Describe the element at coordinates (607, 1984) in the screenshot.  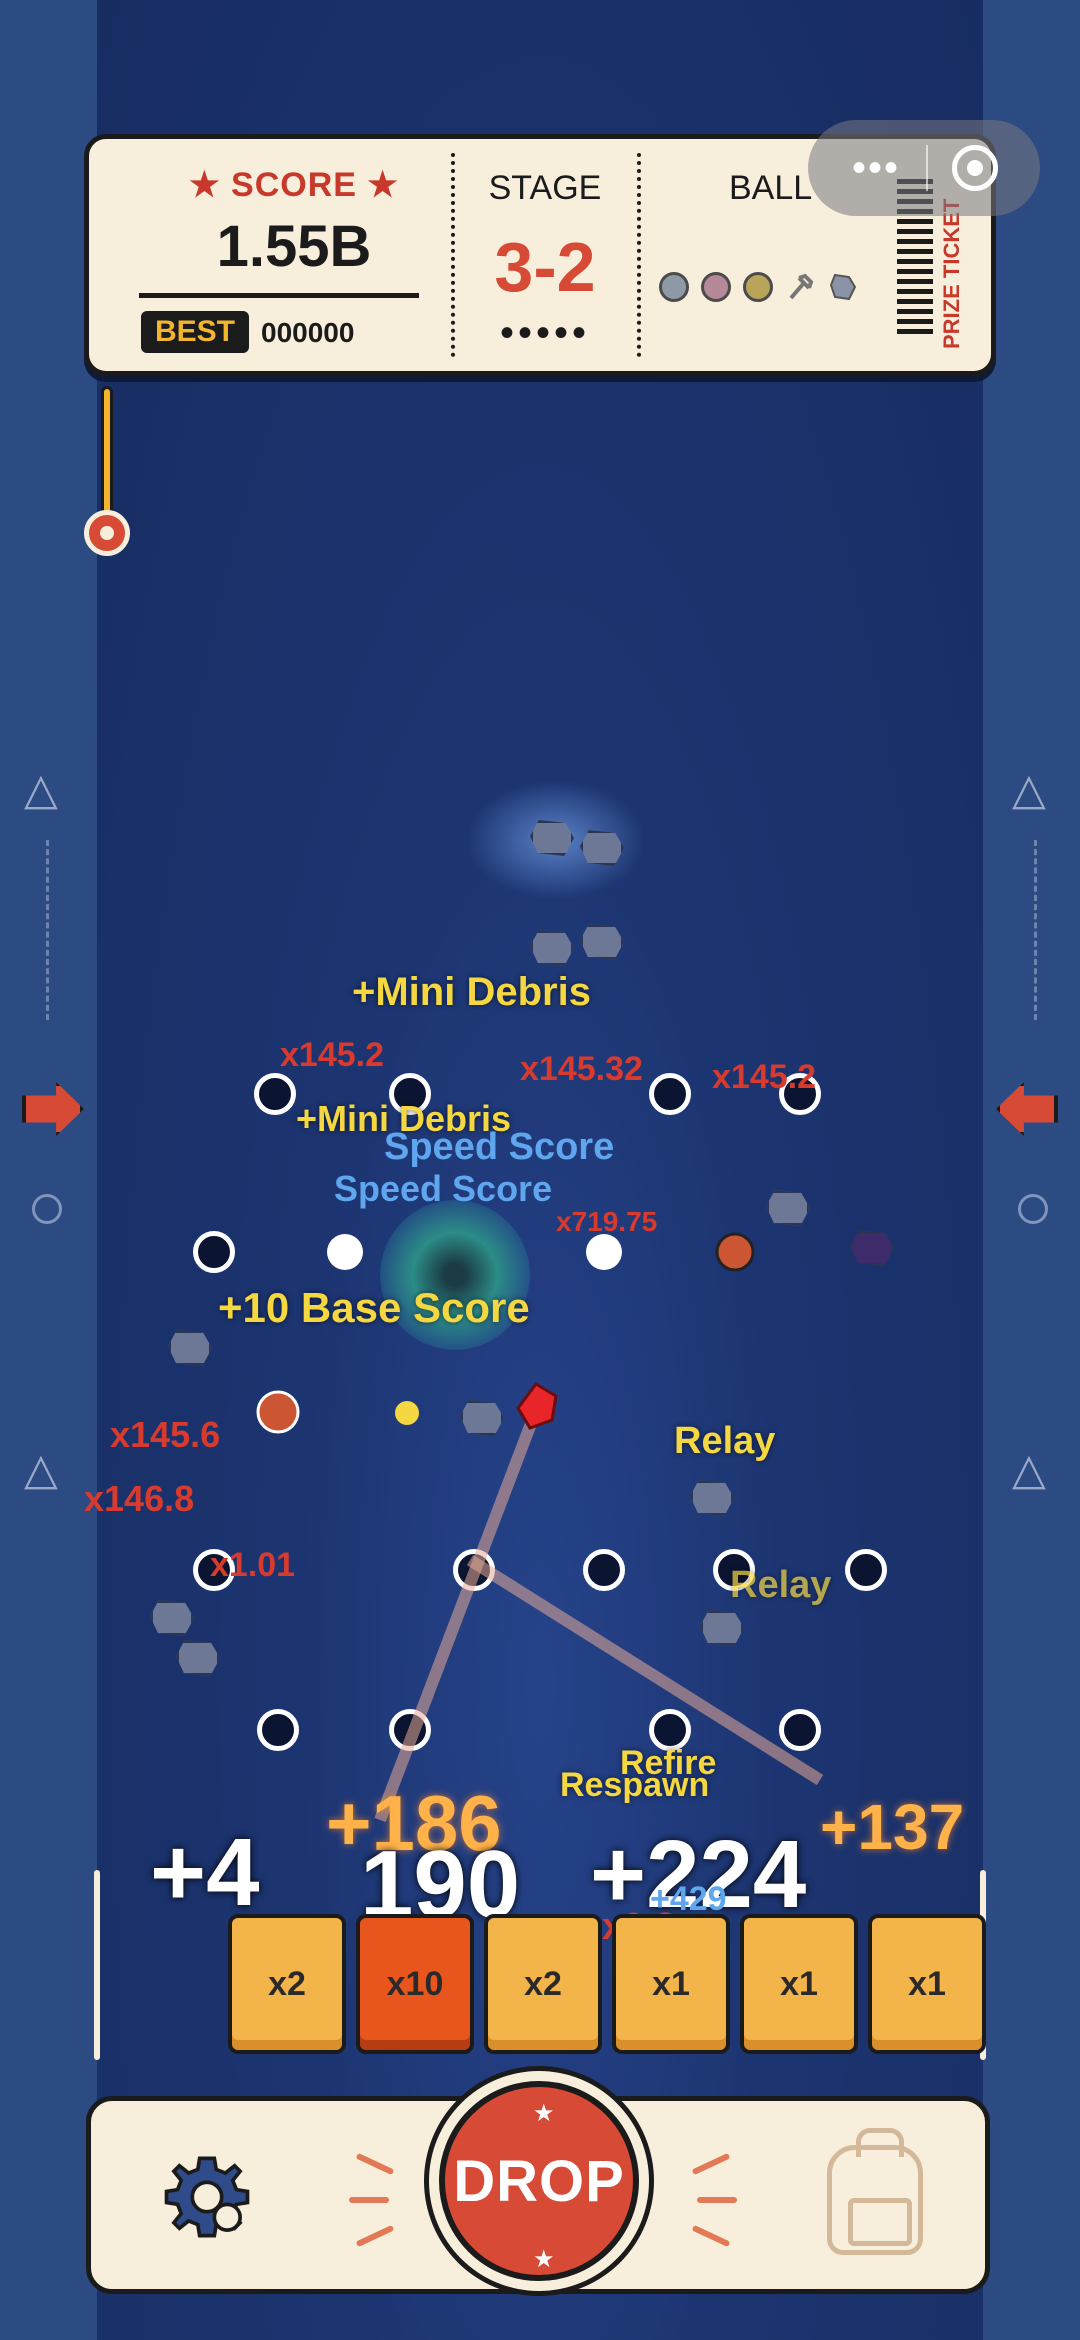
I see `multiplier-slots: x2 x10 x2 x1 x1 x1` at that location.